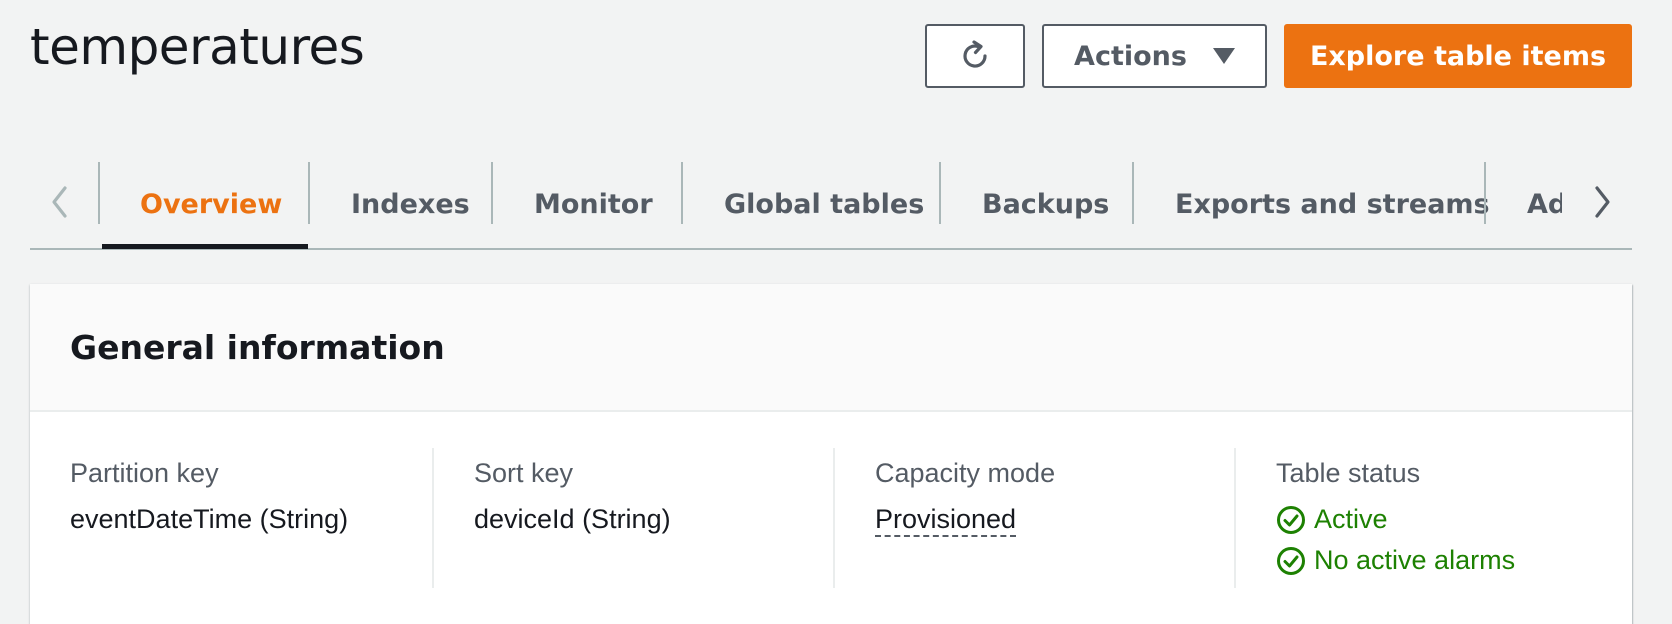 The width and height of the screenshot is (1672, 624). I want to click on tab-overview: Overview, so click(203, 204).